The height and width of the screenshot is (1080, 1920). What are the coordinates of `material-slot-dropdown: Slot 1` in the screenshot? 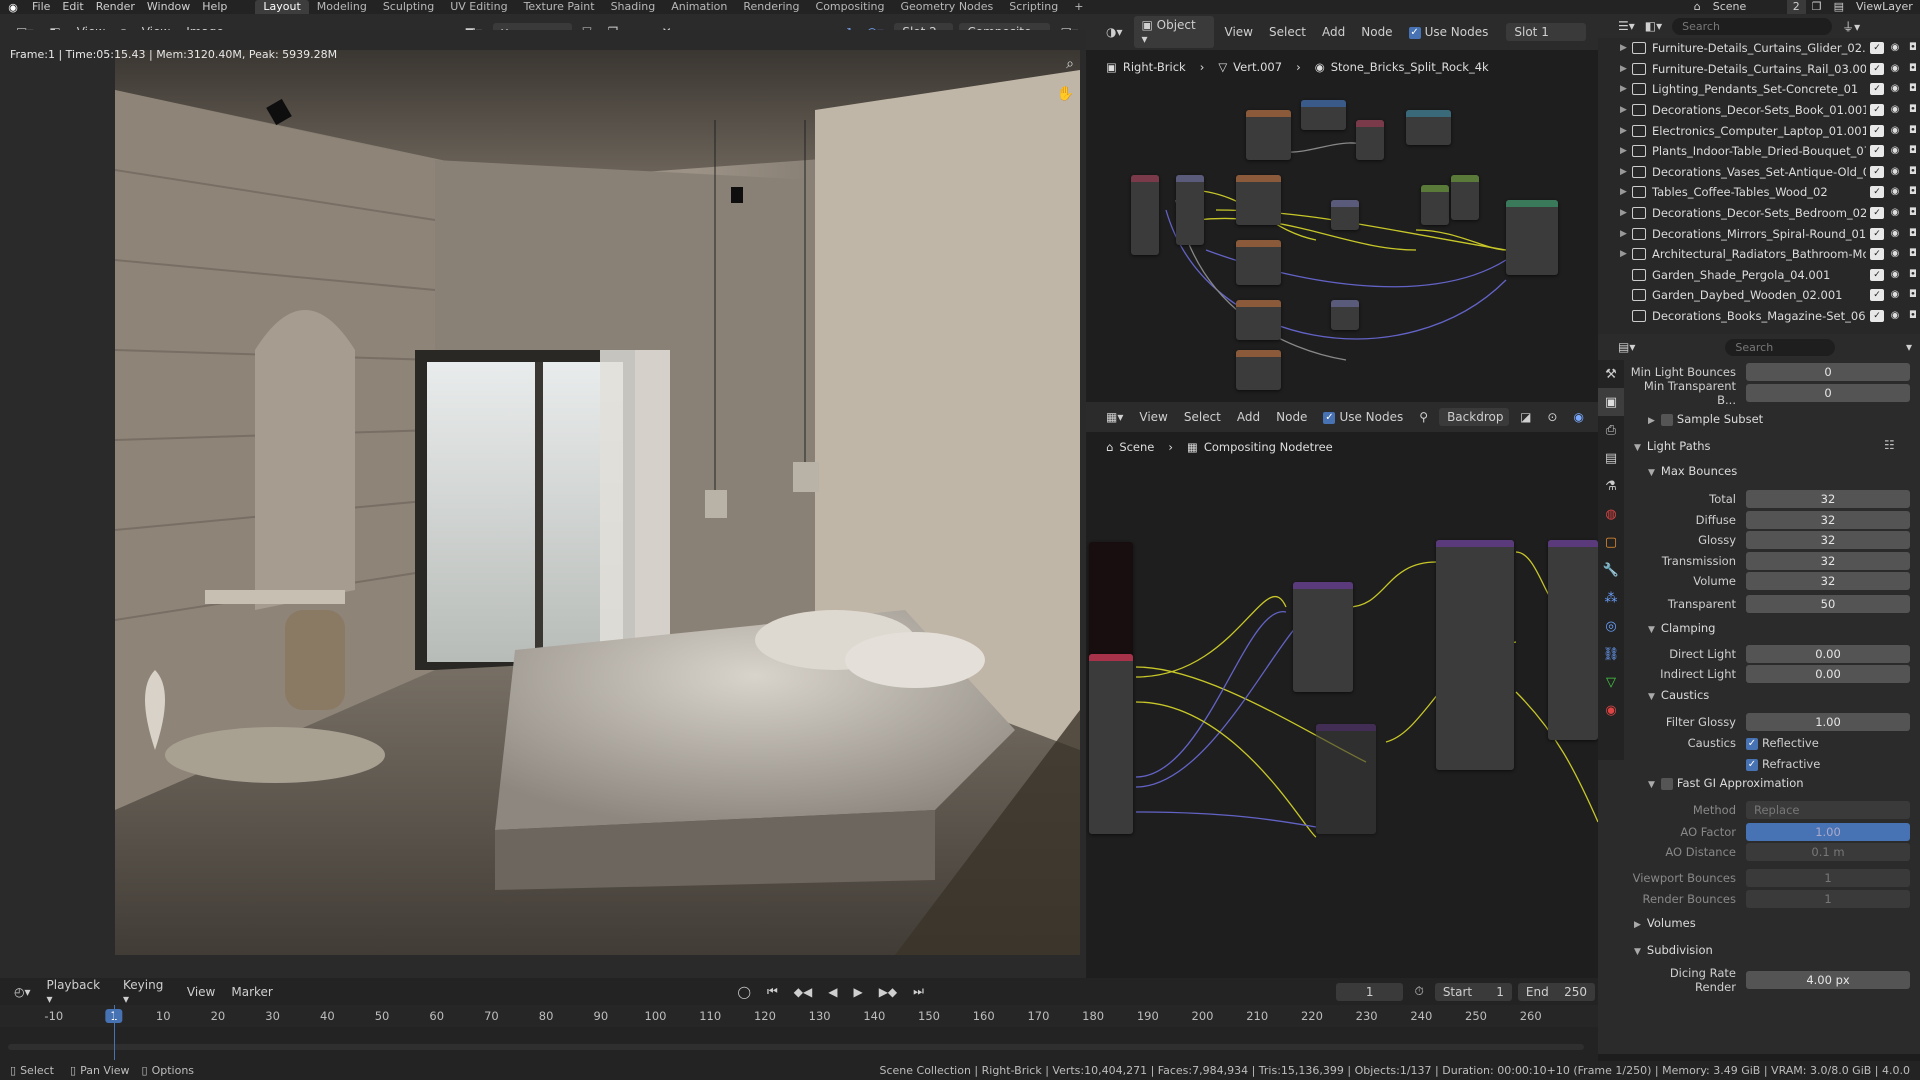 It's located at (1546, 32).